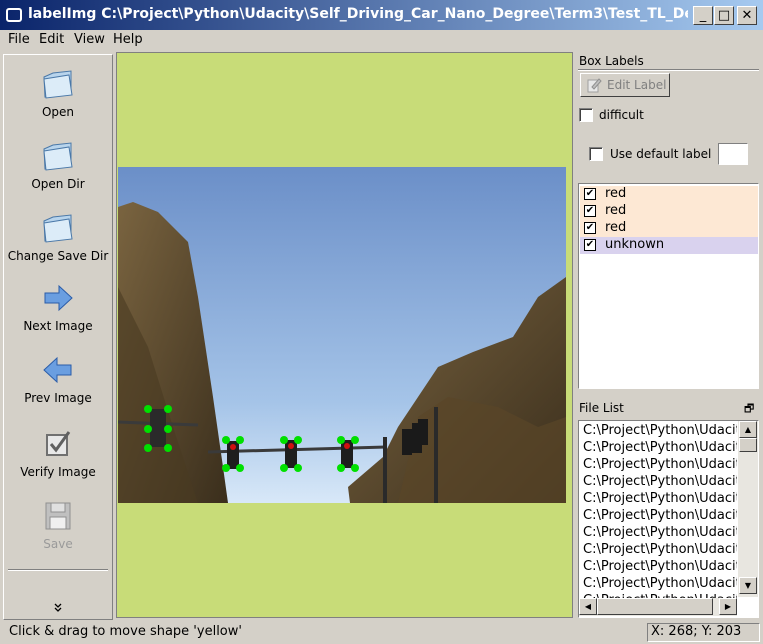 The height and width of the screenshot is (644, 763). What do you see at coordinates (668, 70) in the screenshot?
I see `panel-divider` at bounding box center [668, 70].